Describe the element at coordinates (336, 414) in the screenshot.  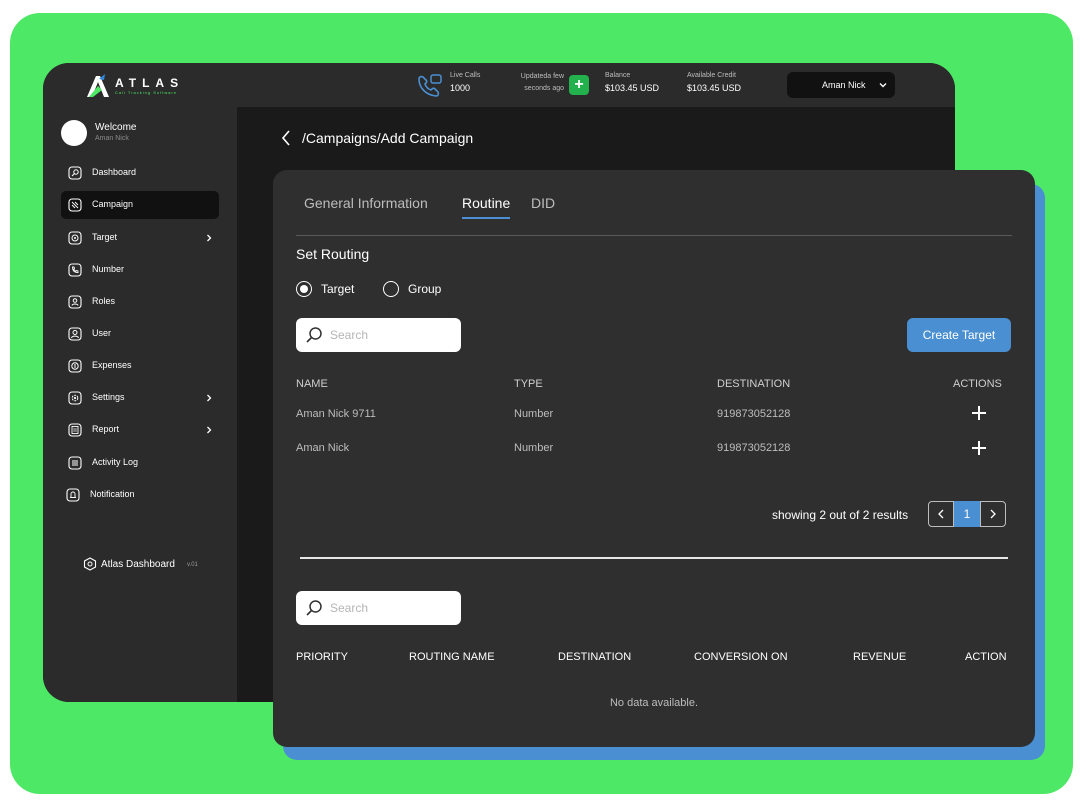
I see `cell-name: Aman Nick 9711` at that location.